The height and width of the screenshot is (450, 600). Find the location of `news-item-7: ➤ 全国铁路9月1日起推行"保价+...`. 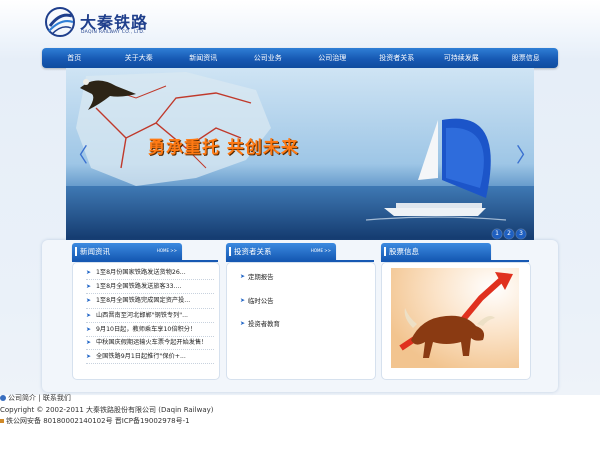

news-item-7: ➤ 全国铁路9月1日起推行"保价+... is located at coordinates (150, 357).